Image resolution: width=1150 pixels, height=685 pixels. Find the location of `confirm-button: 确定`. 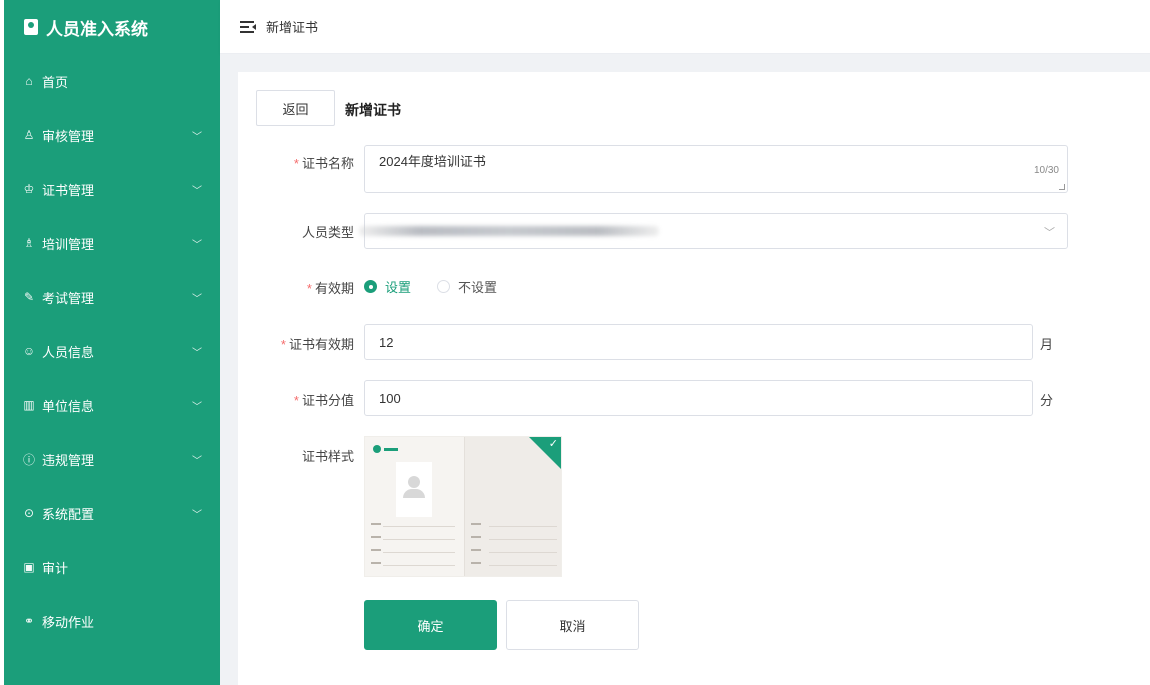

confirm-button: 确定 is located at coordinates (430, 625).